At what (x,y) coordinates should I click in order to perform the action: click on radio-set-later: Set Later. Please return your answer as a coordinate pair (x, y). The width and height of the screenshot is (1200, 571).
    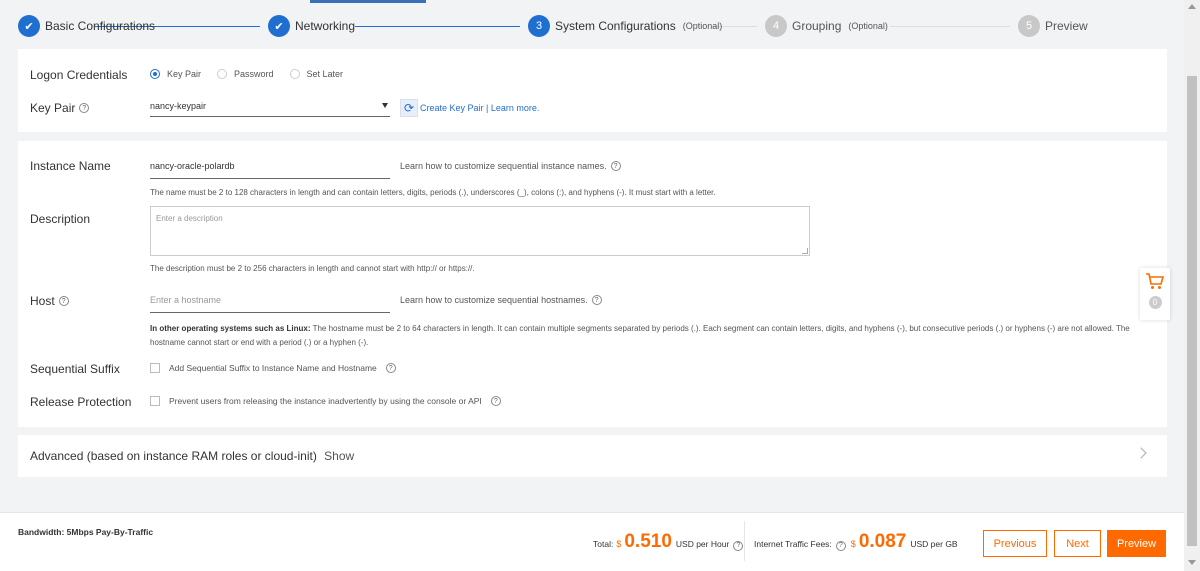
    Looking at the image, I should click on (316, 74).